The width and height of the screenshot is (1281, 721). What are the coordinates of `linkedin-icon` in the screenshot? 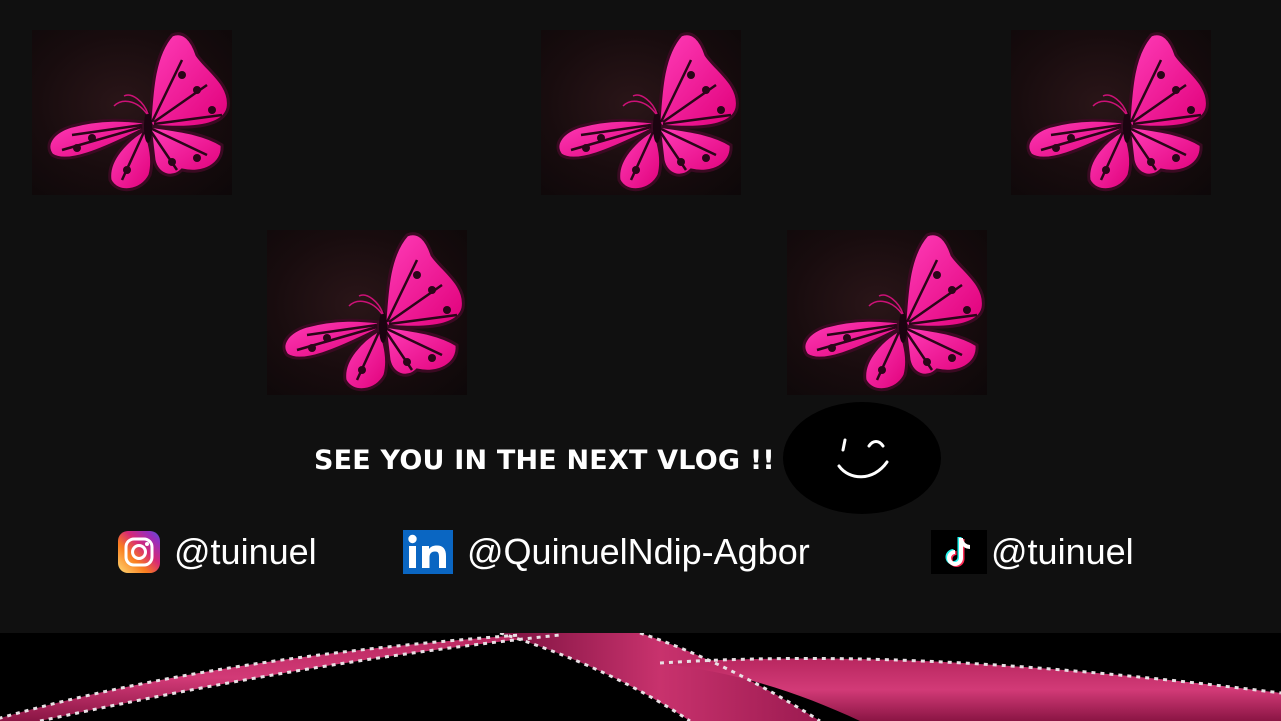 It's located at (428, 552).